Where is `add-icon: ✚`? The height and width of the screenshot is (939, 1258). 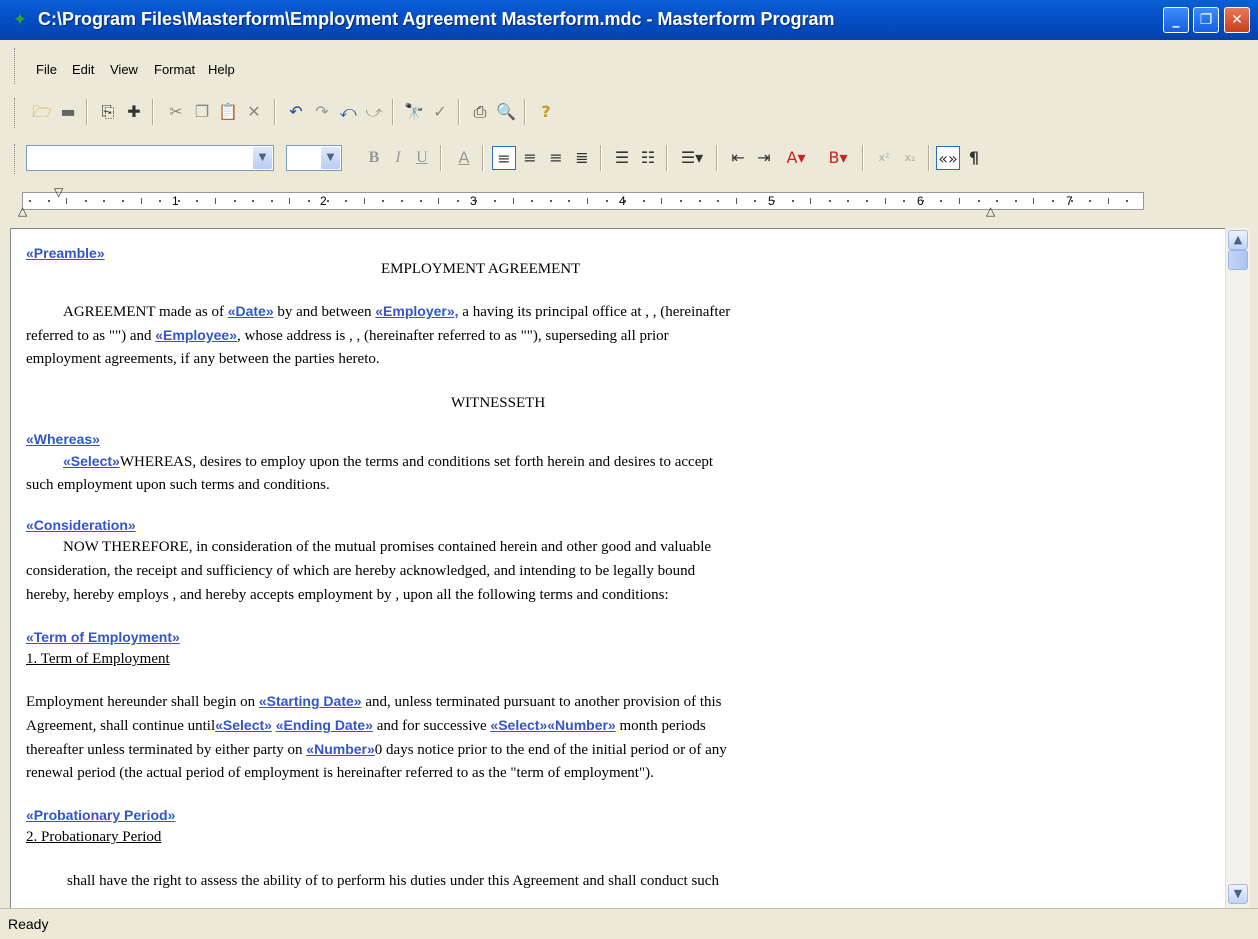
add-icon: ✚ is located at coordinates (134, 112).